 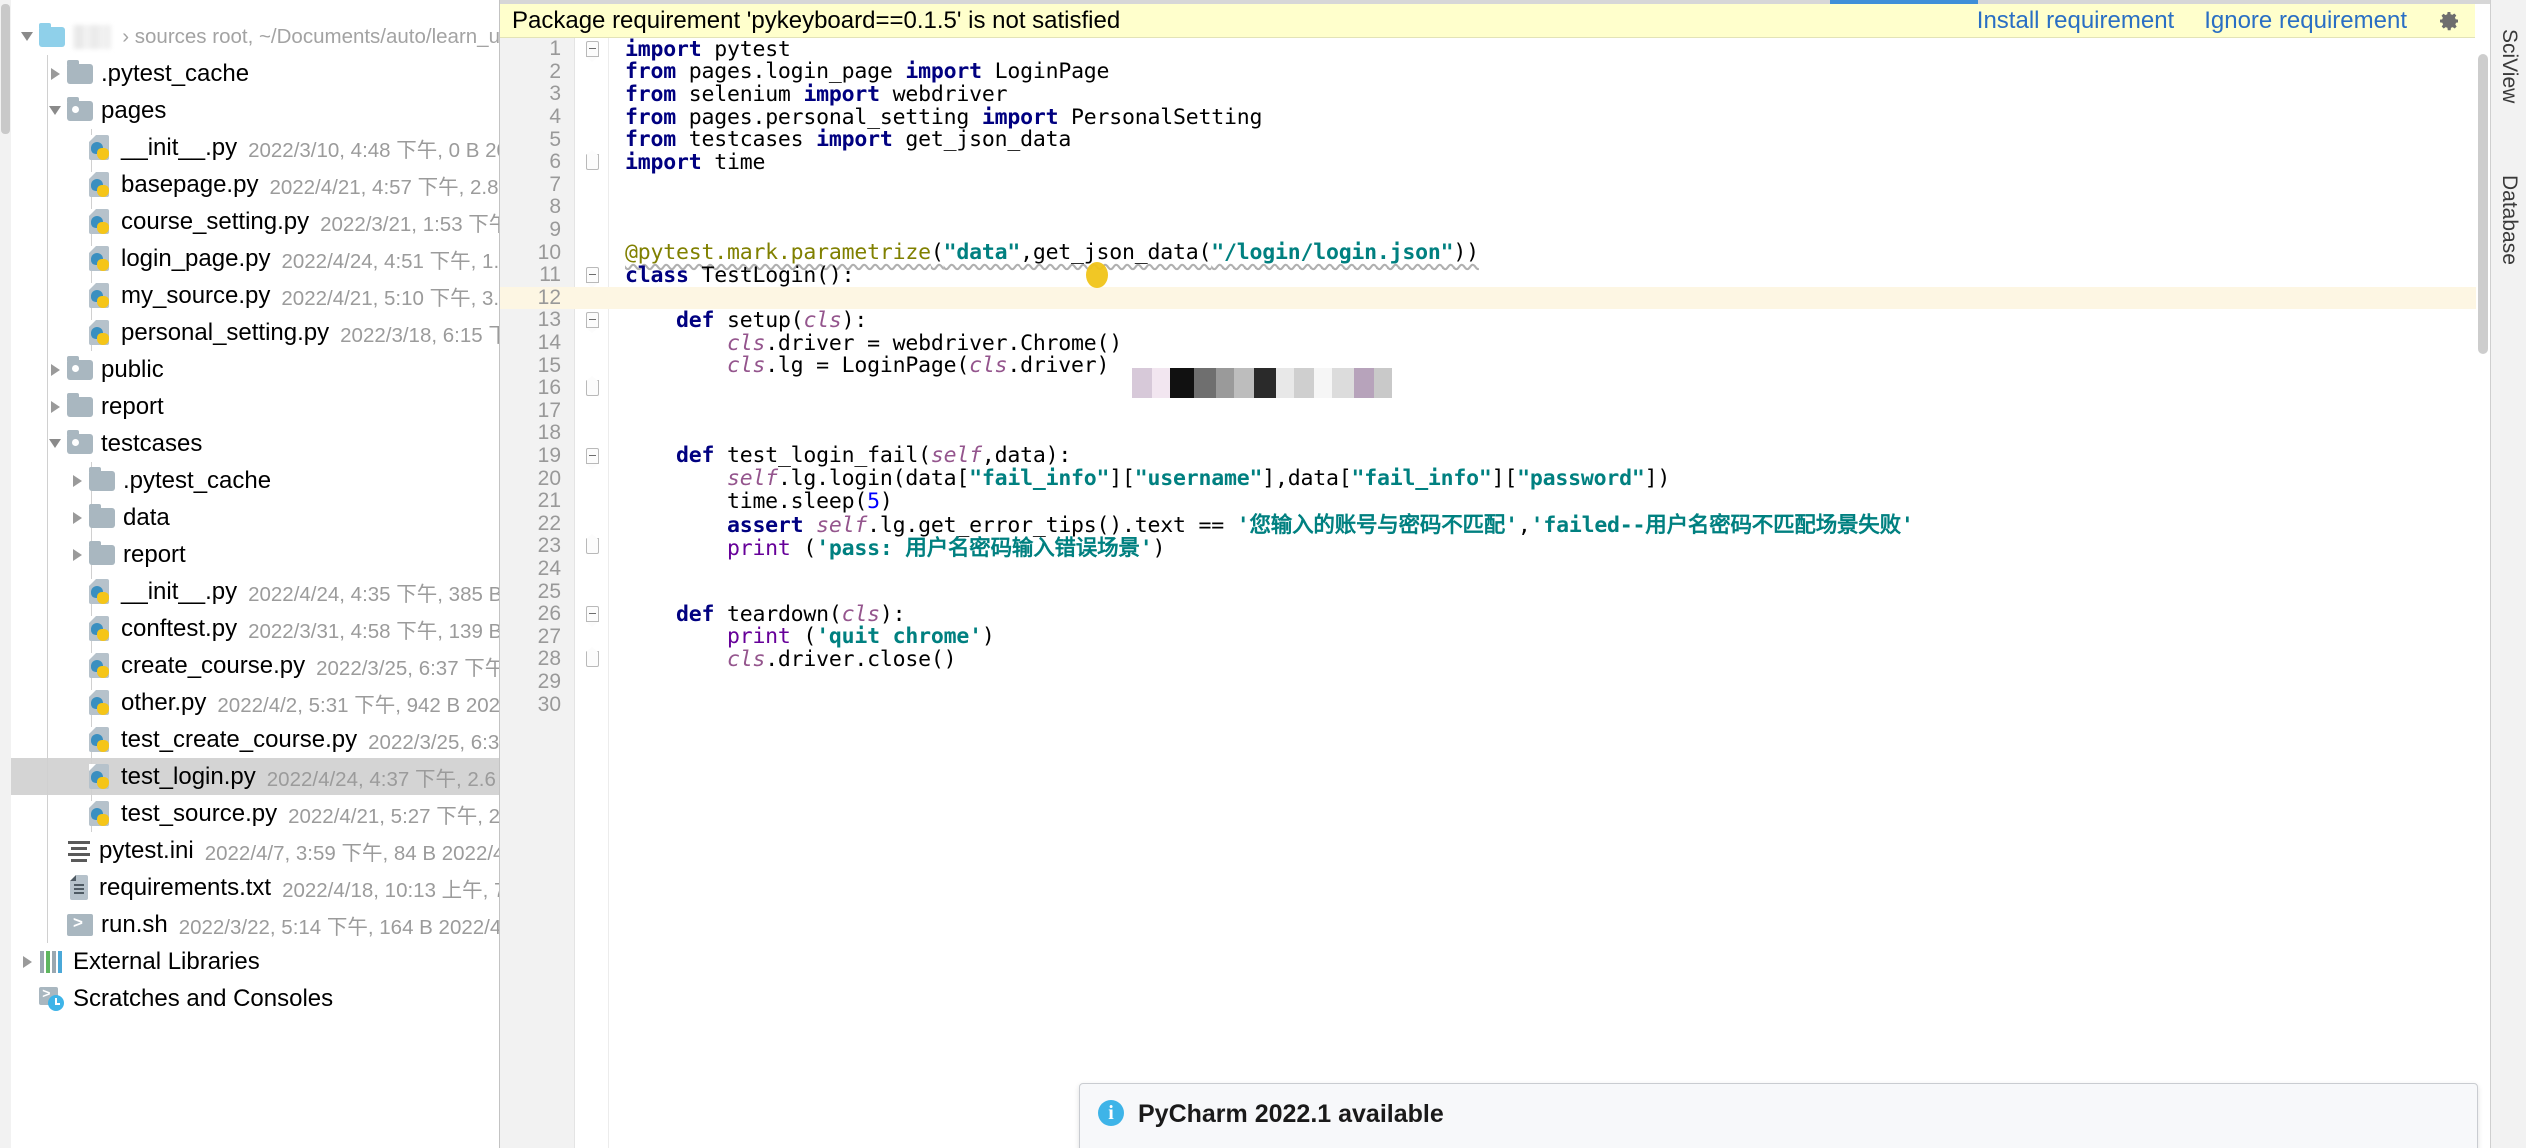 I want to click on code-line: 14 cls.driver = webdriver.Chrome(), so click(x=1513, y=343).